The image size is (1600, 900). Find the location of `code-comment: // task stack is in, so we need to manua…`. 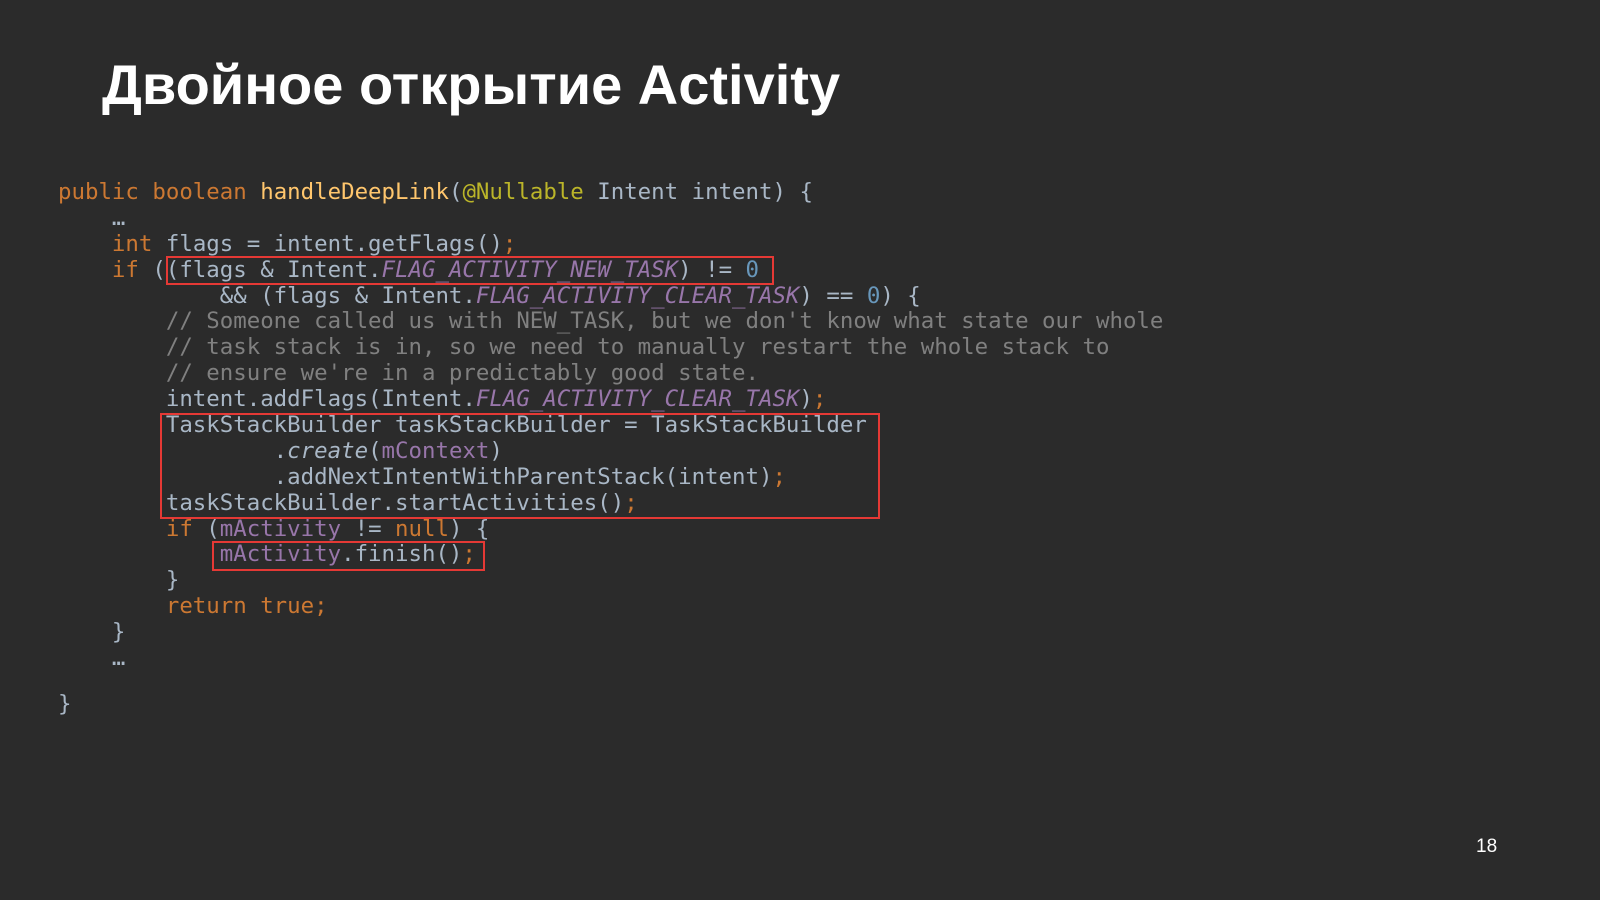

code-comment: // task stack is in, so we need to manua… is located at coordinates (584, 347).